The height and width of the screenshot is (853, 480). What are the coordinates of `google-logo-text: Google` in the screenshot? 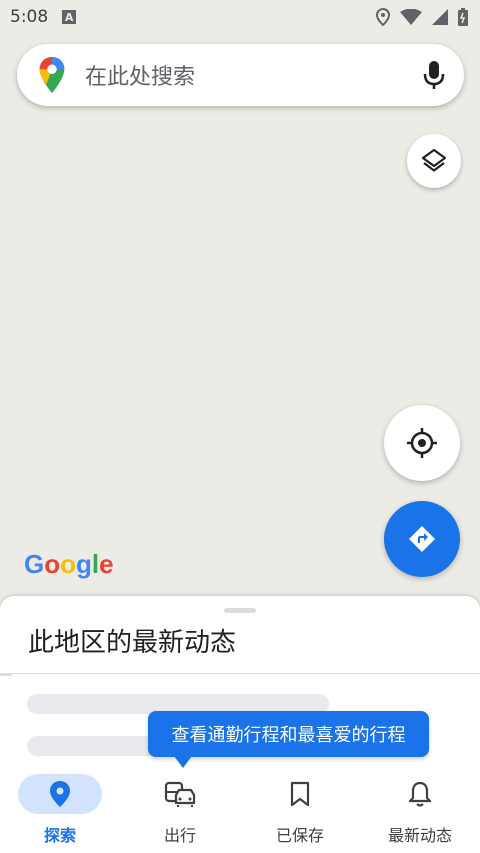 It's located at (69, 564).